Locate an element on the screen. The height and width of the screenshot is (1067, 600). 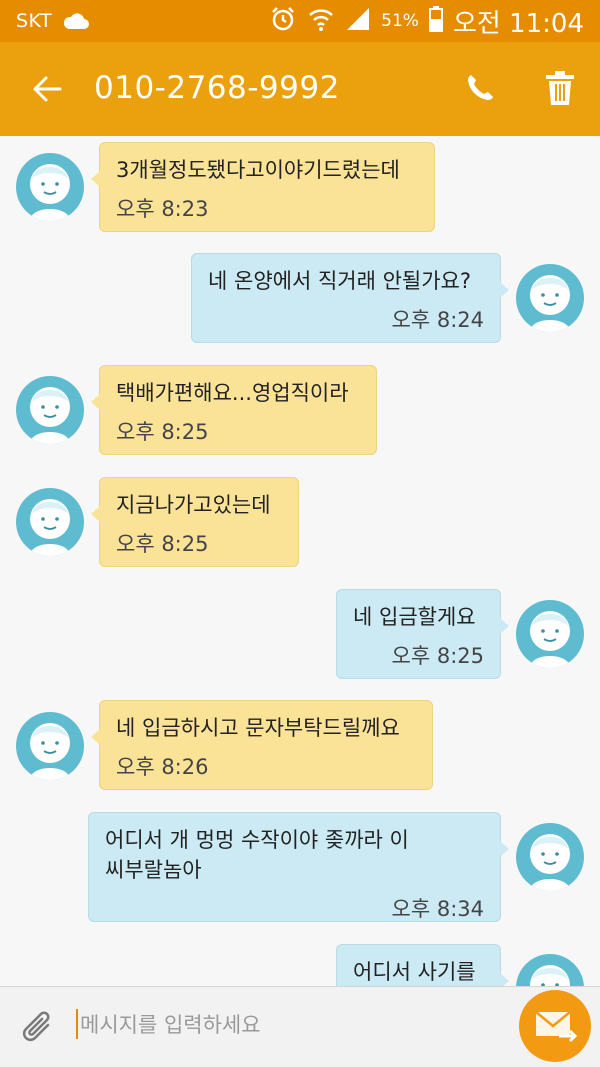
send-mail-icon is located at coordinates (556, 1027).